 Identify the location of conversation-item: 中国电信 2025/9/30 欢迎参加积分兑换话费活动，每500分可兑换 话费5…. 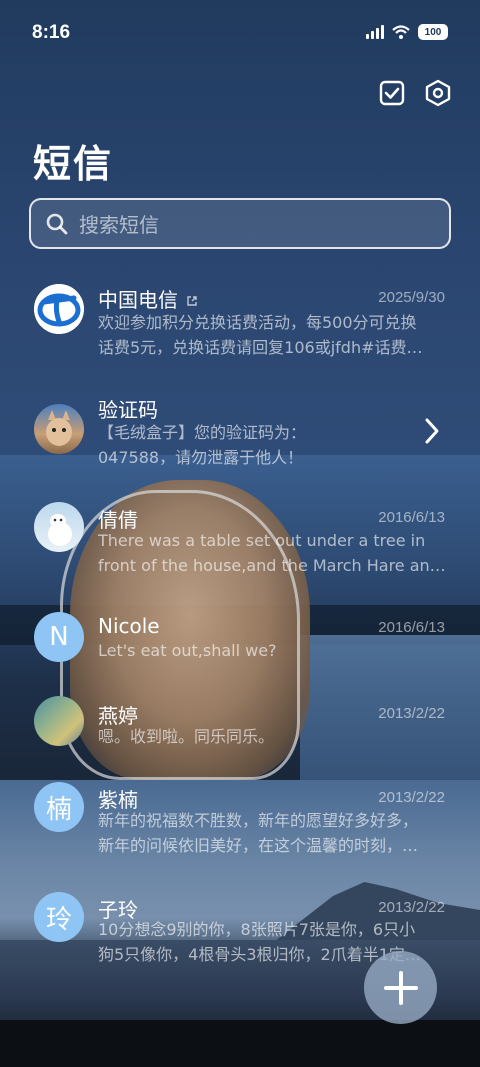
(240, 320).